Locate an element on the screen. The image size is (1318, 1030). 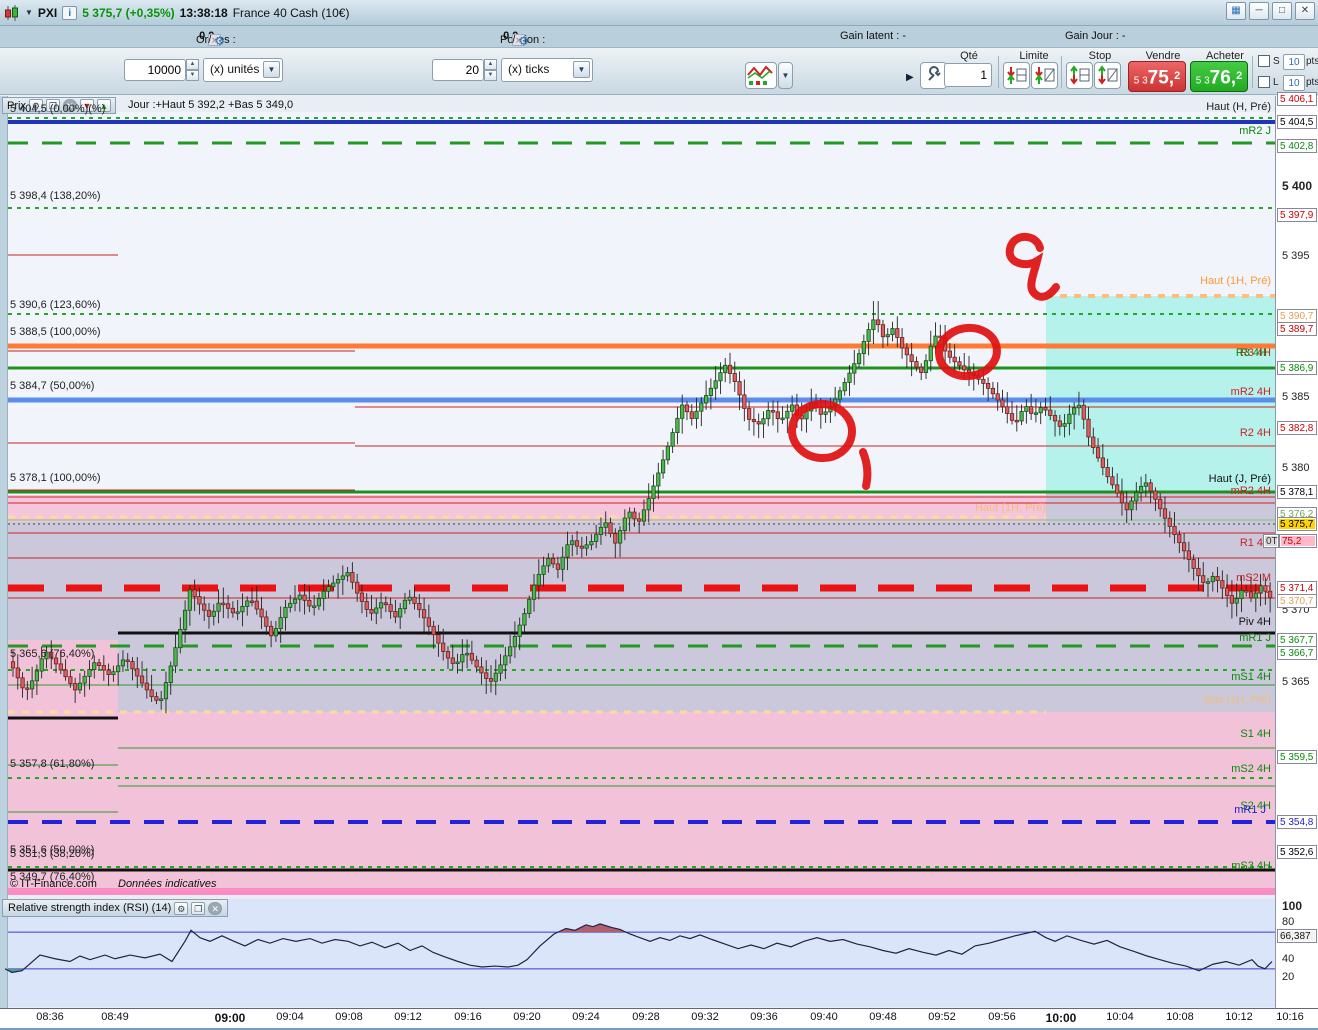
time-axis-label: 10:16 is located at coordinates (1290, 1017).